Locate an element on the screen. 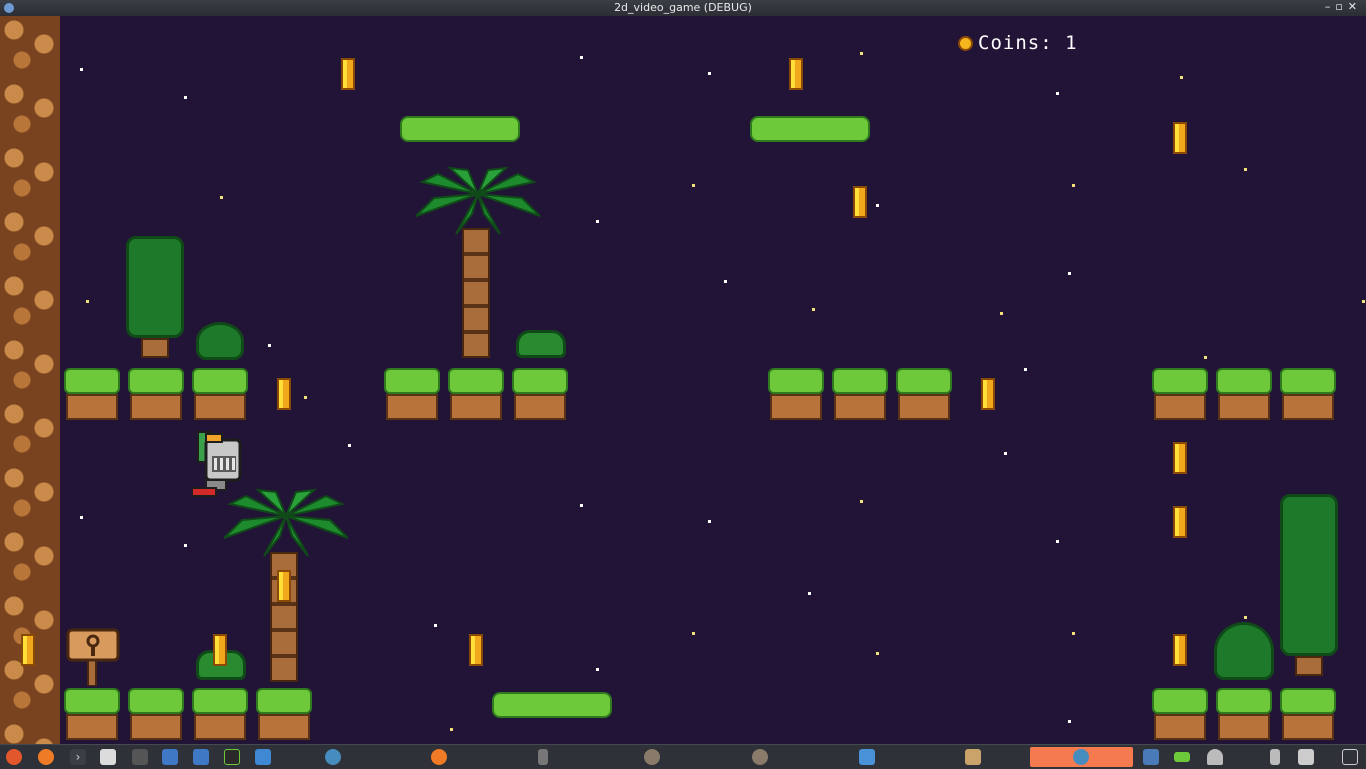 The image size is (1366, 769). godot-icon is located at coordinates (333, 757).